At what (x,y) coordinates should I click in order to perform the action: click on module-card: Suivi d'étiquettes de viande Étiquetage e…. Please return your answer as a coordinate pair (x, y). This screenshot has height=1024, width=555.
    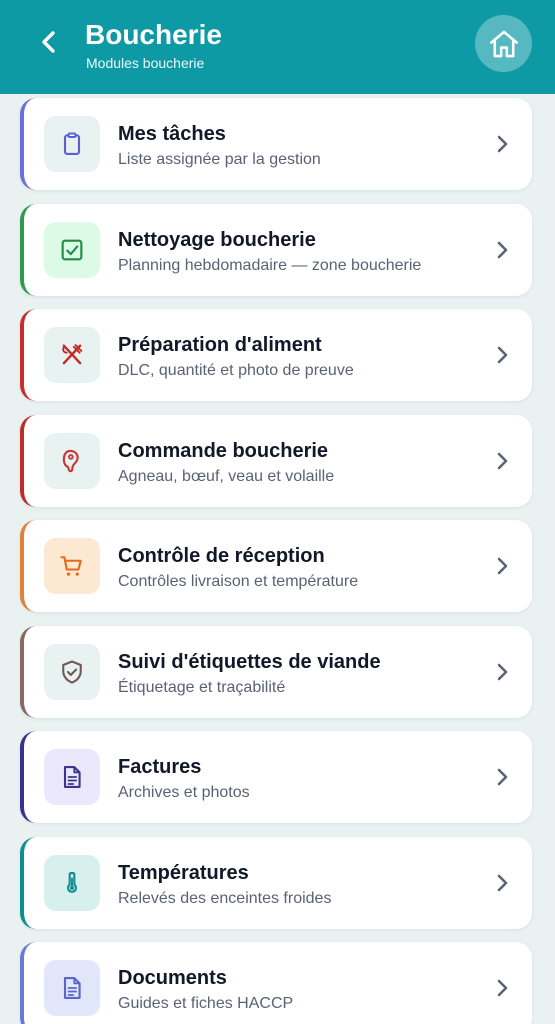
    Looking at the image, I should click on (276, 671).